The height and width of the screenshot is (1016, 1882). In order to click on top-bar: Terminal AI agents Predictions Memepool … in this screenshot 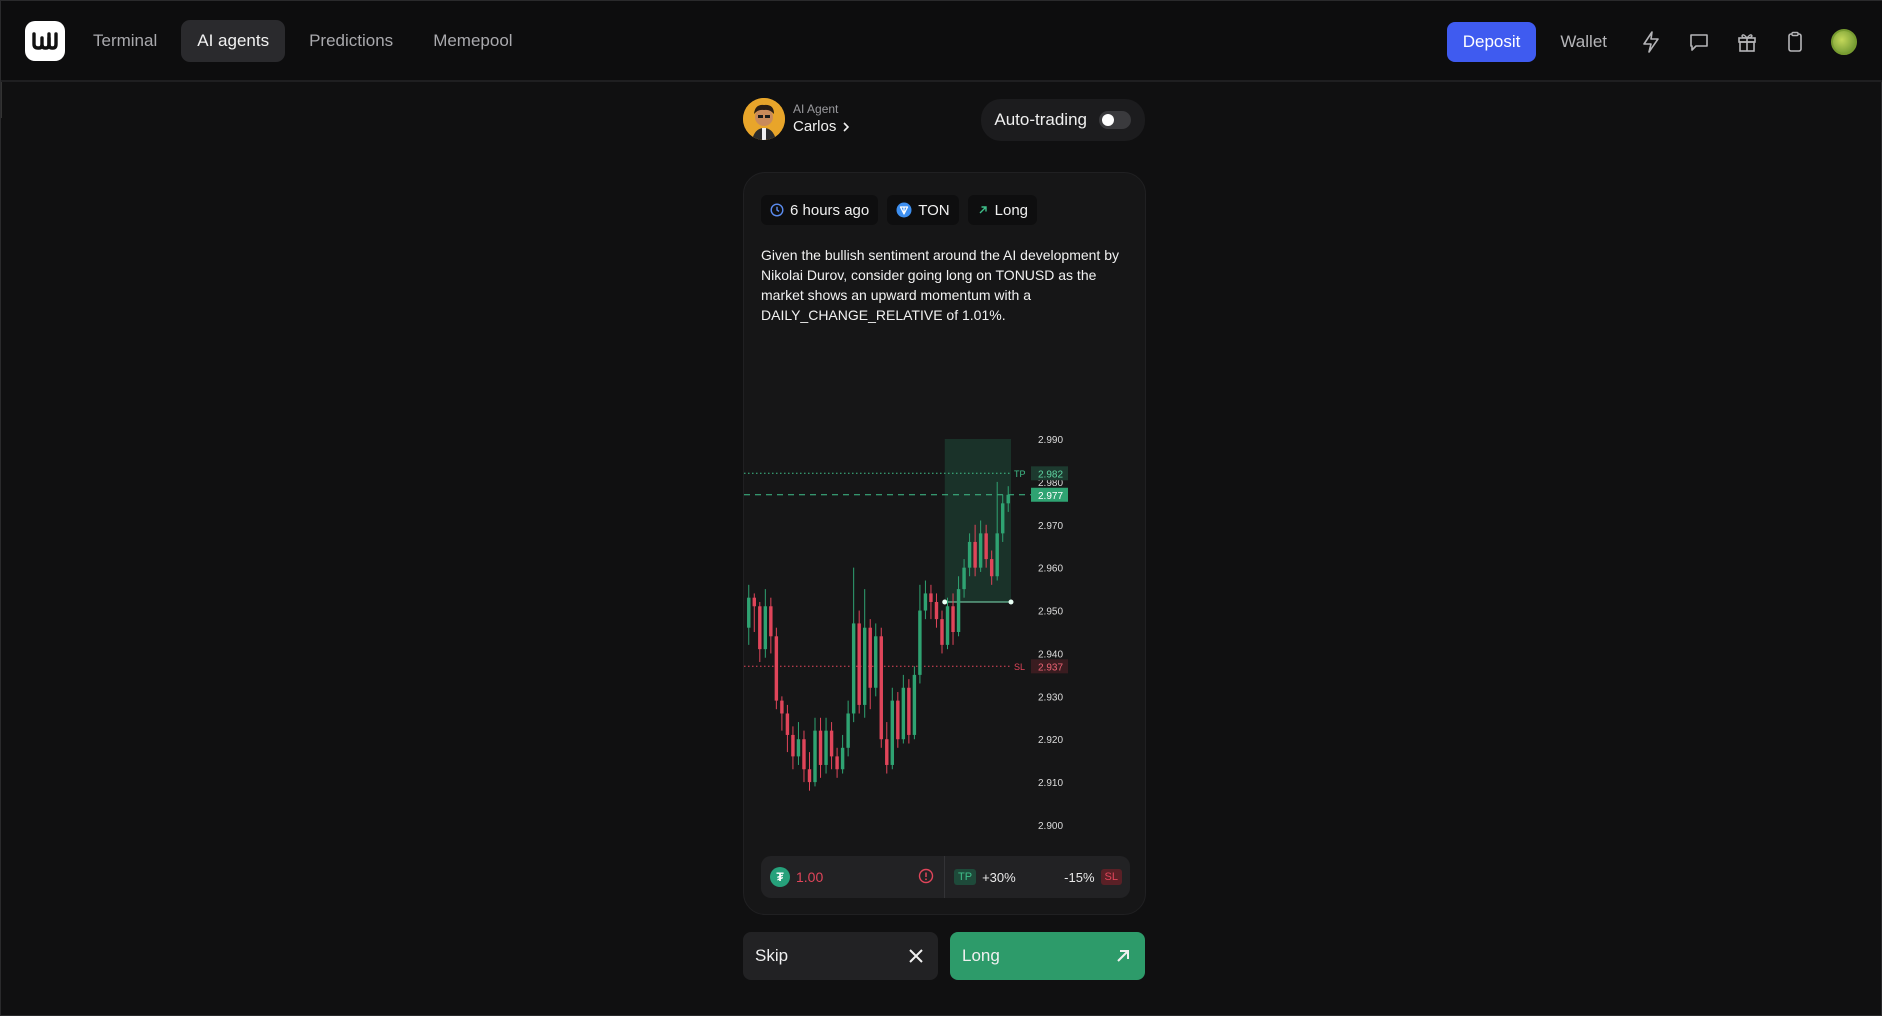, I will do `click(941, 41)`.